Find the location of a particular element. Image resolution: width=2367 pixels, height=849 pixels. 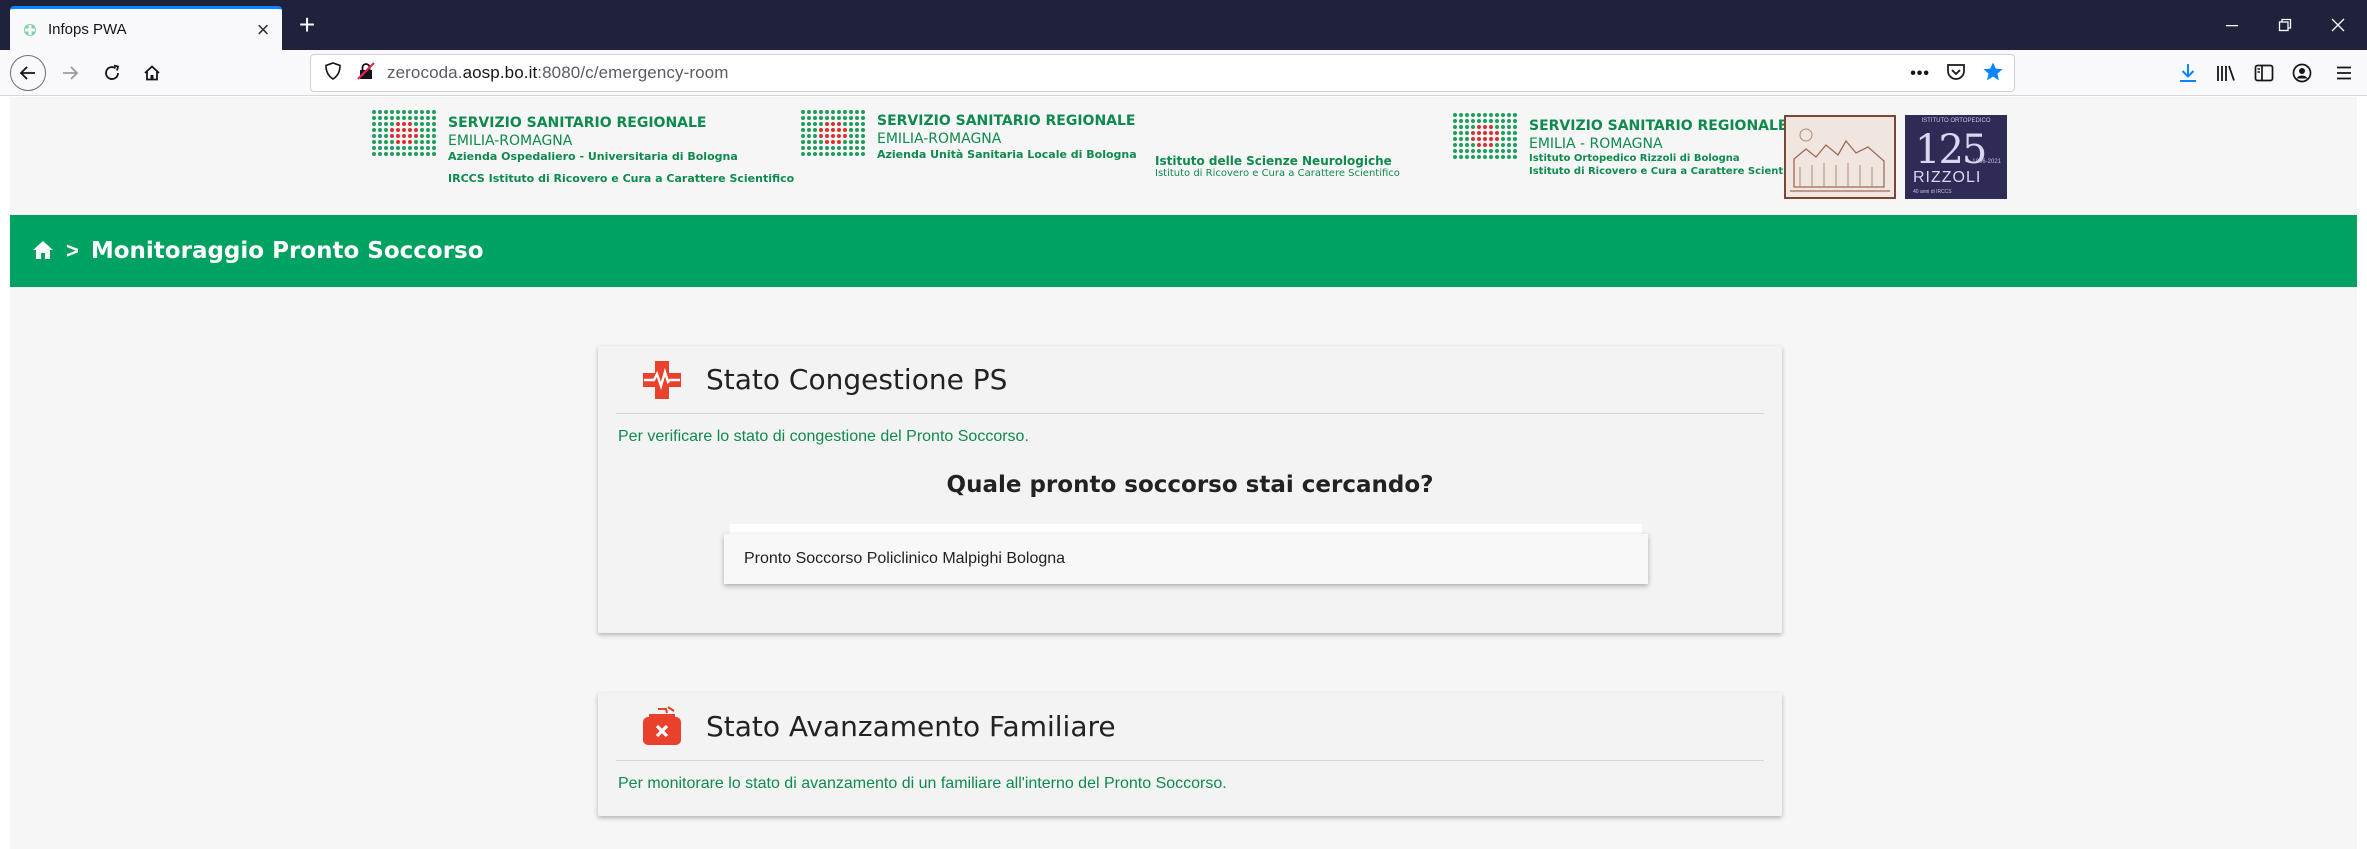

tab-close-icon: × is located at coordinates (263, 30).